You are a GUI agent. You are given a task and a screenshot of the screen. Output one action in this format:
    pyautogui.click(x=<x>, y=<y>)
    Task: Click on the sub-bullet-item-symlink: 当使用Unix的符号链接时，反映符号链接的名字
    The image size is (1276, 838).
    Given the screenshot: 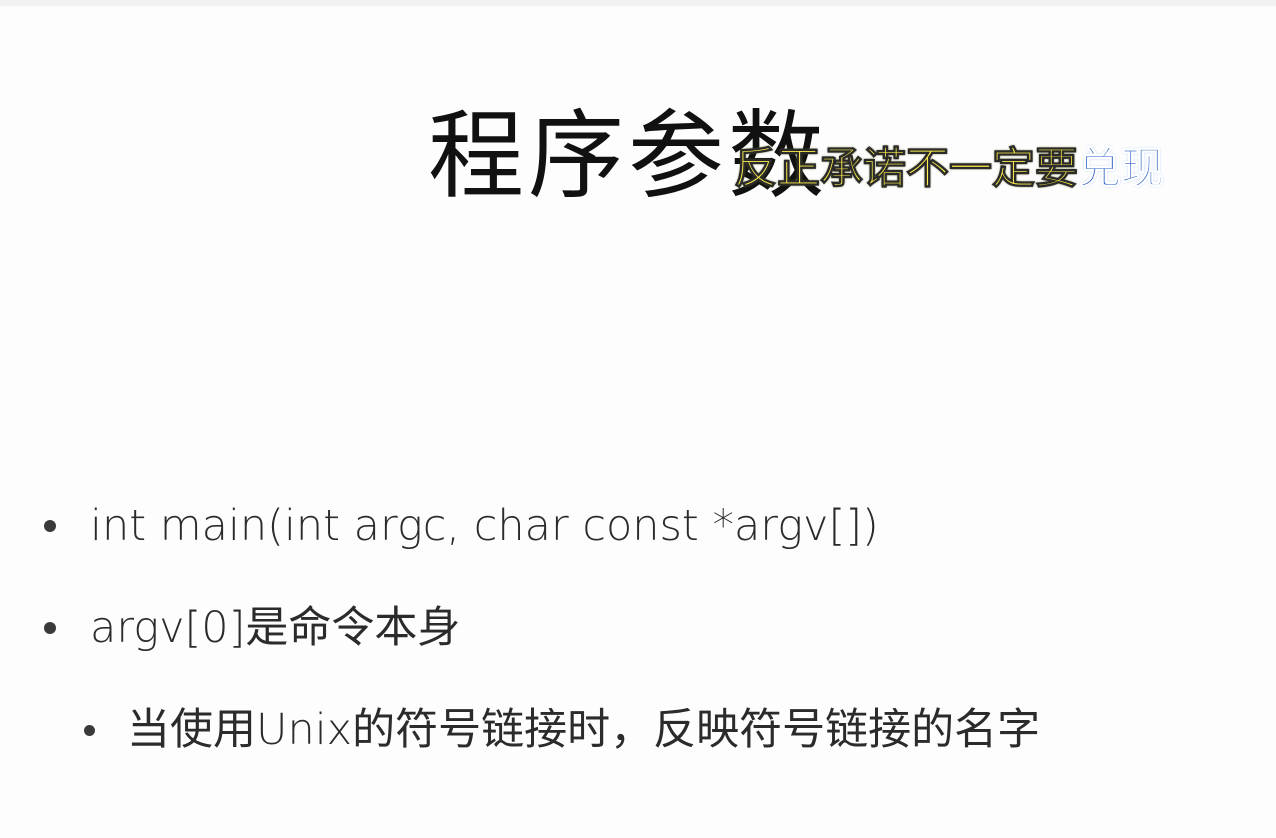 What is the action you would take?
    pyautogui.click(x=562, y=730)
    